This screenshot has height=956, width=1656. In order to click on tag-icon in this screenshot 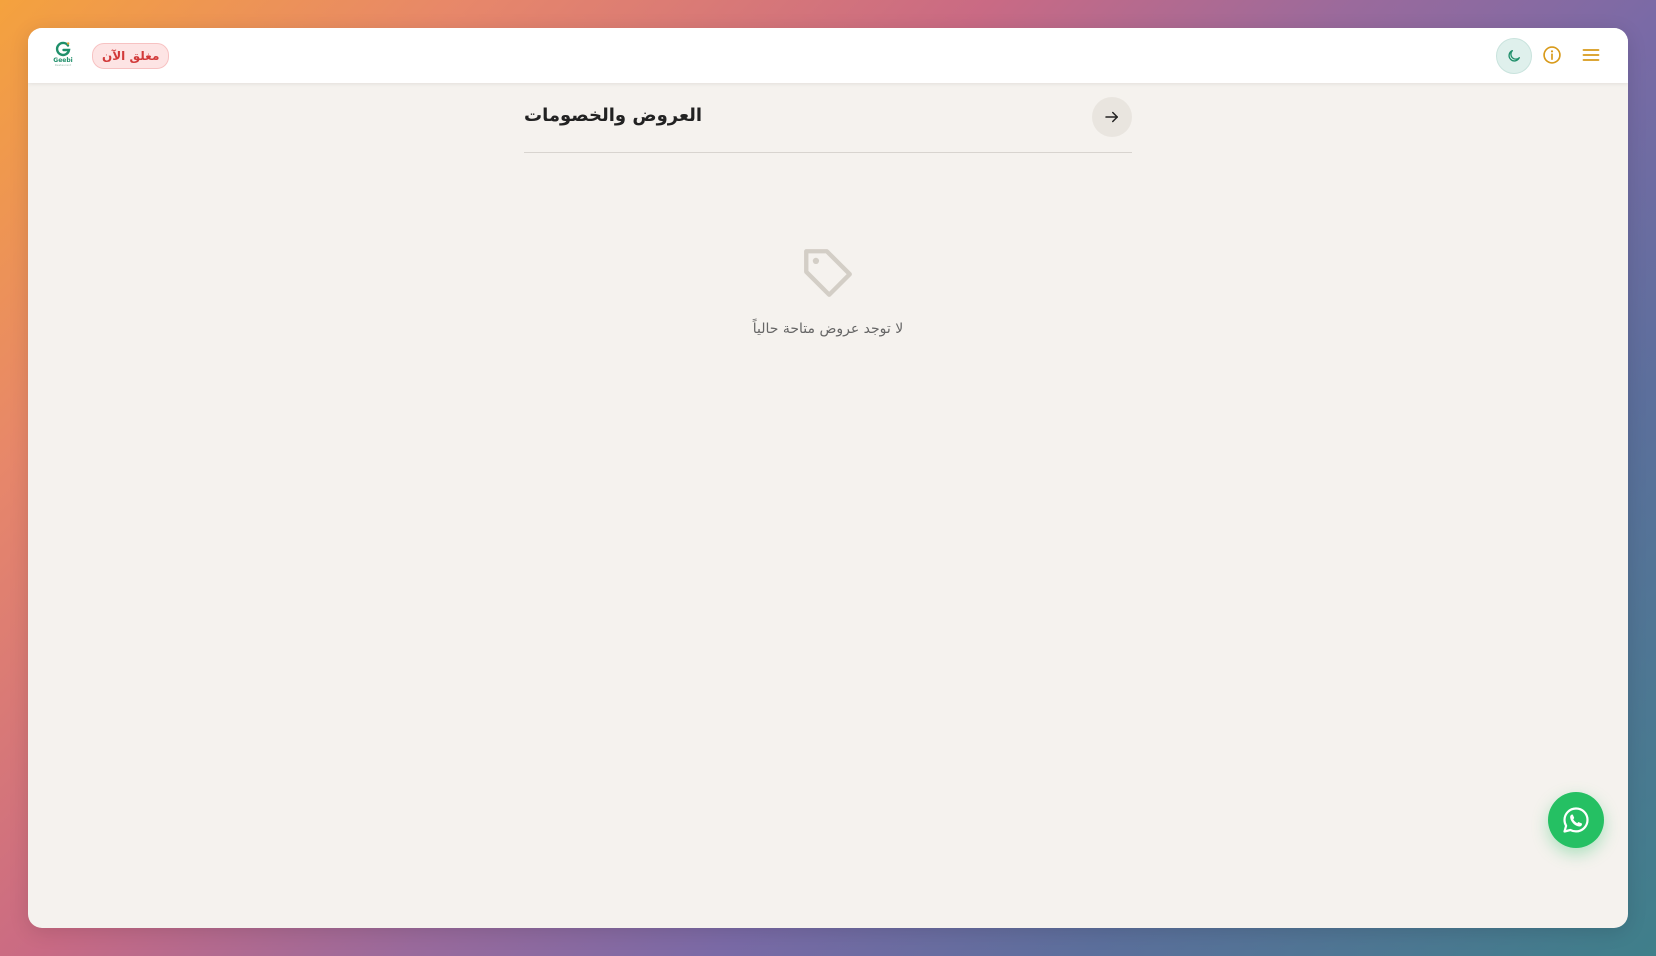, I will do `click(828, 273)`.